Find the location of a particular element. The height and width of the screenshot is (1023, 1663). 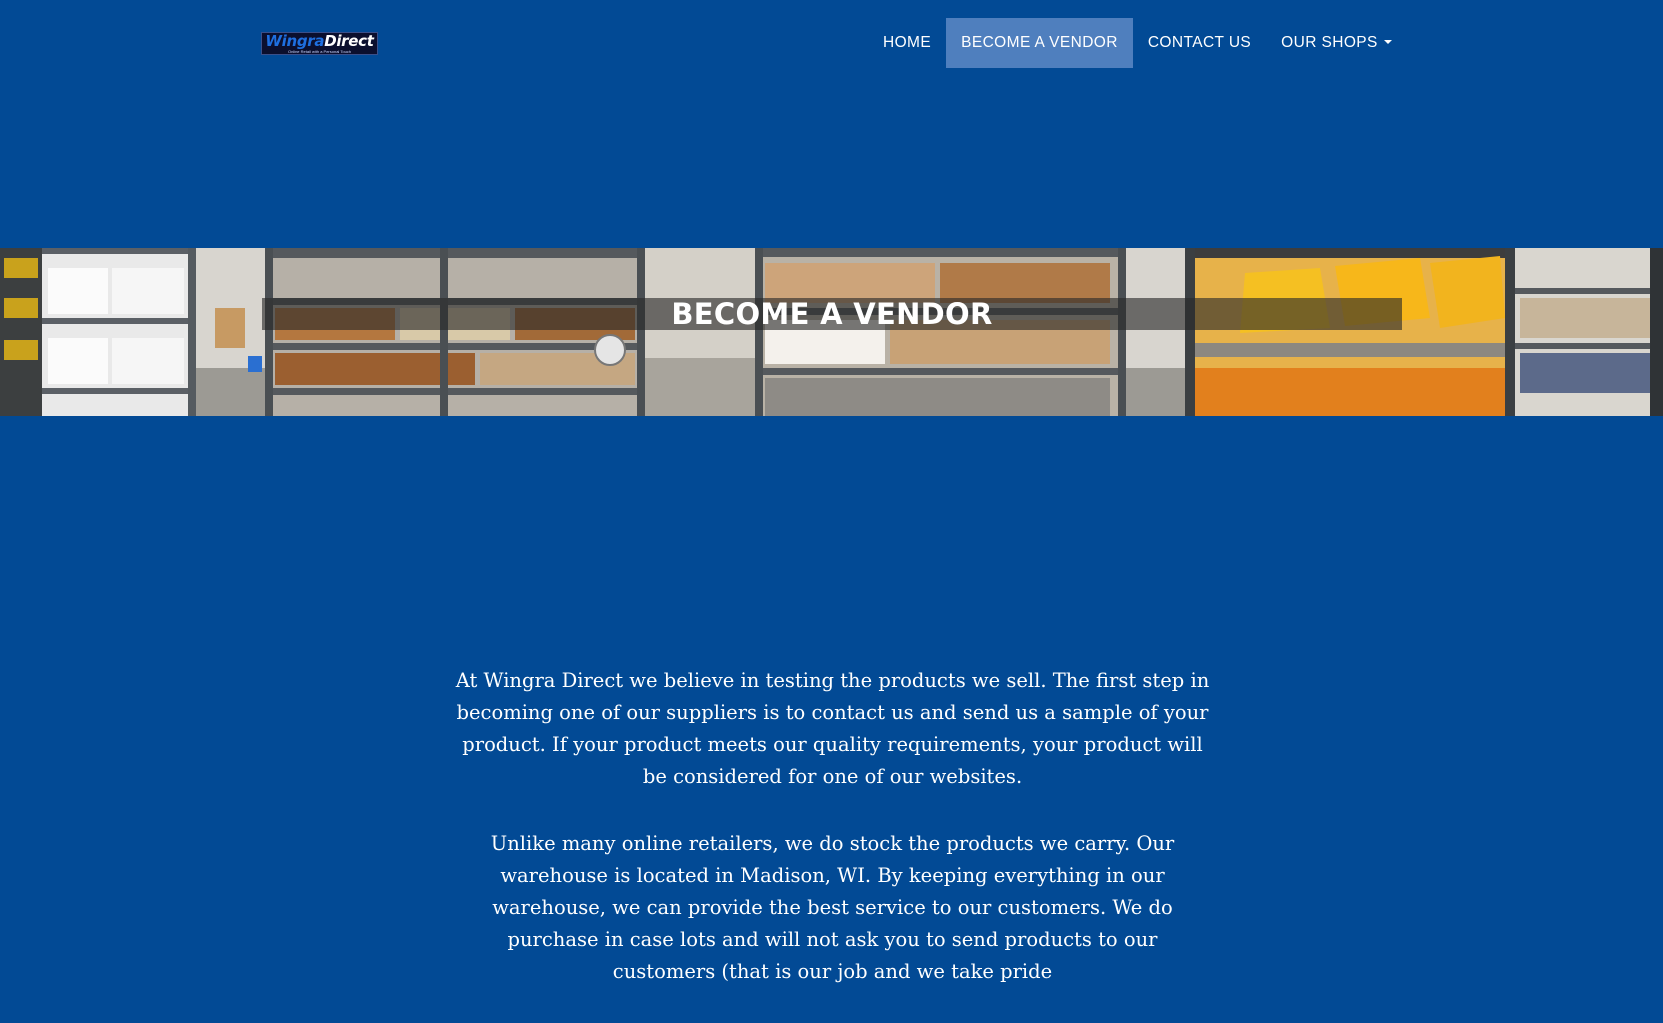

nav-item-our-shops-label: OUR SHOPS is located at coordinates (1329, 42).